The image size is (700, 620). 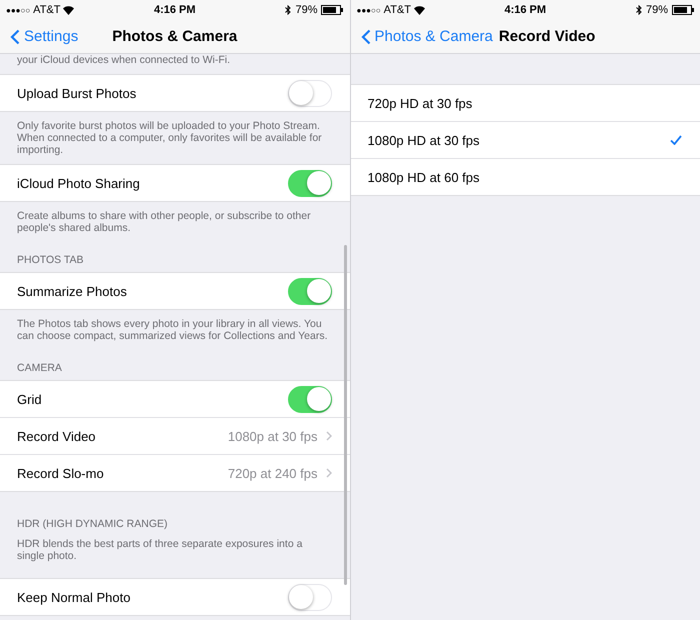 I want to click on setting-label: Grid, so click(x=29, y=399).